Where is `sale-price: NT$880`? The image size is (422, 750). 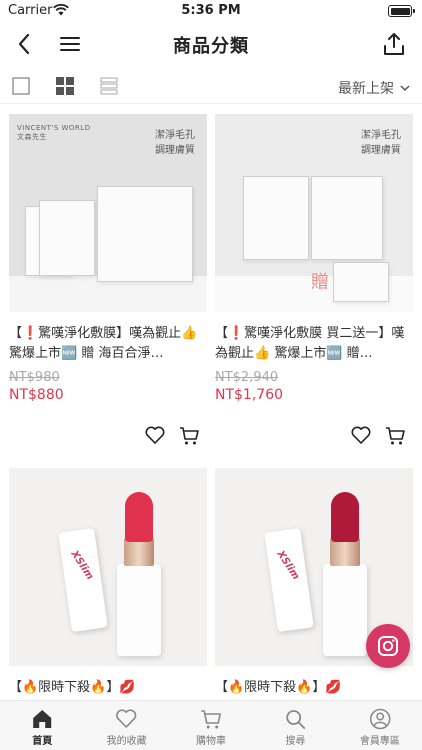
sale-price: NT$880 is located at coordinates (36, 395).